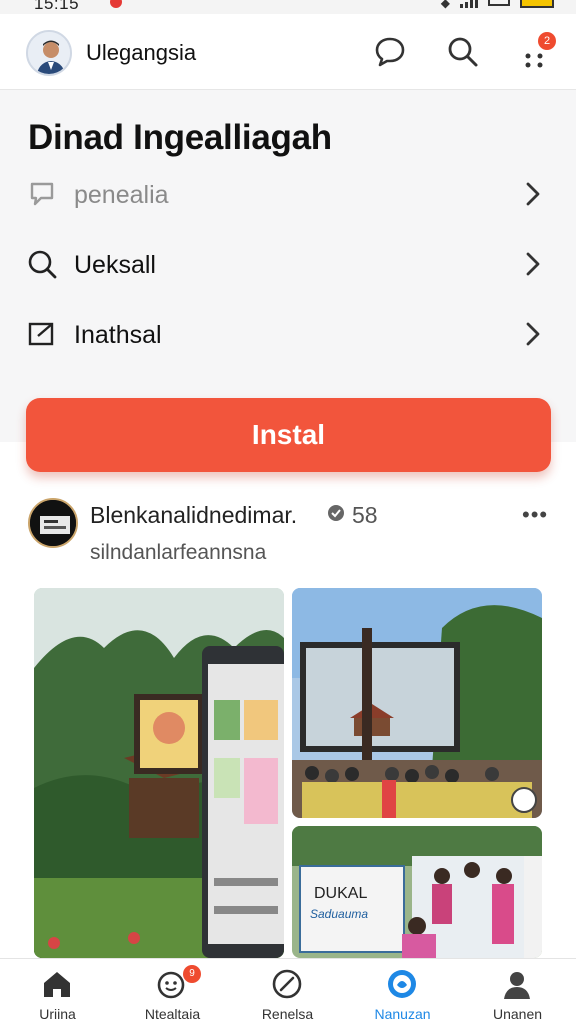  I want to click on nav-label: Uriina, so click(57, 1014).